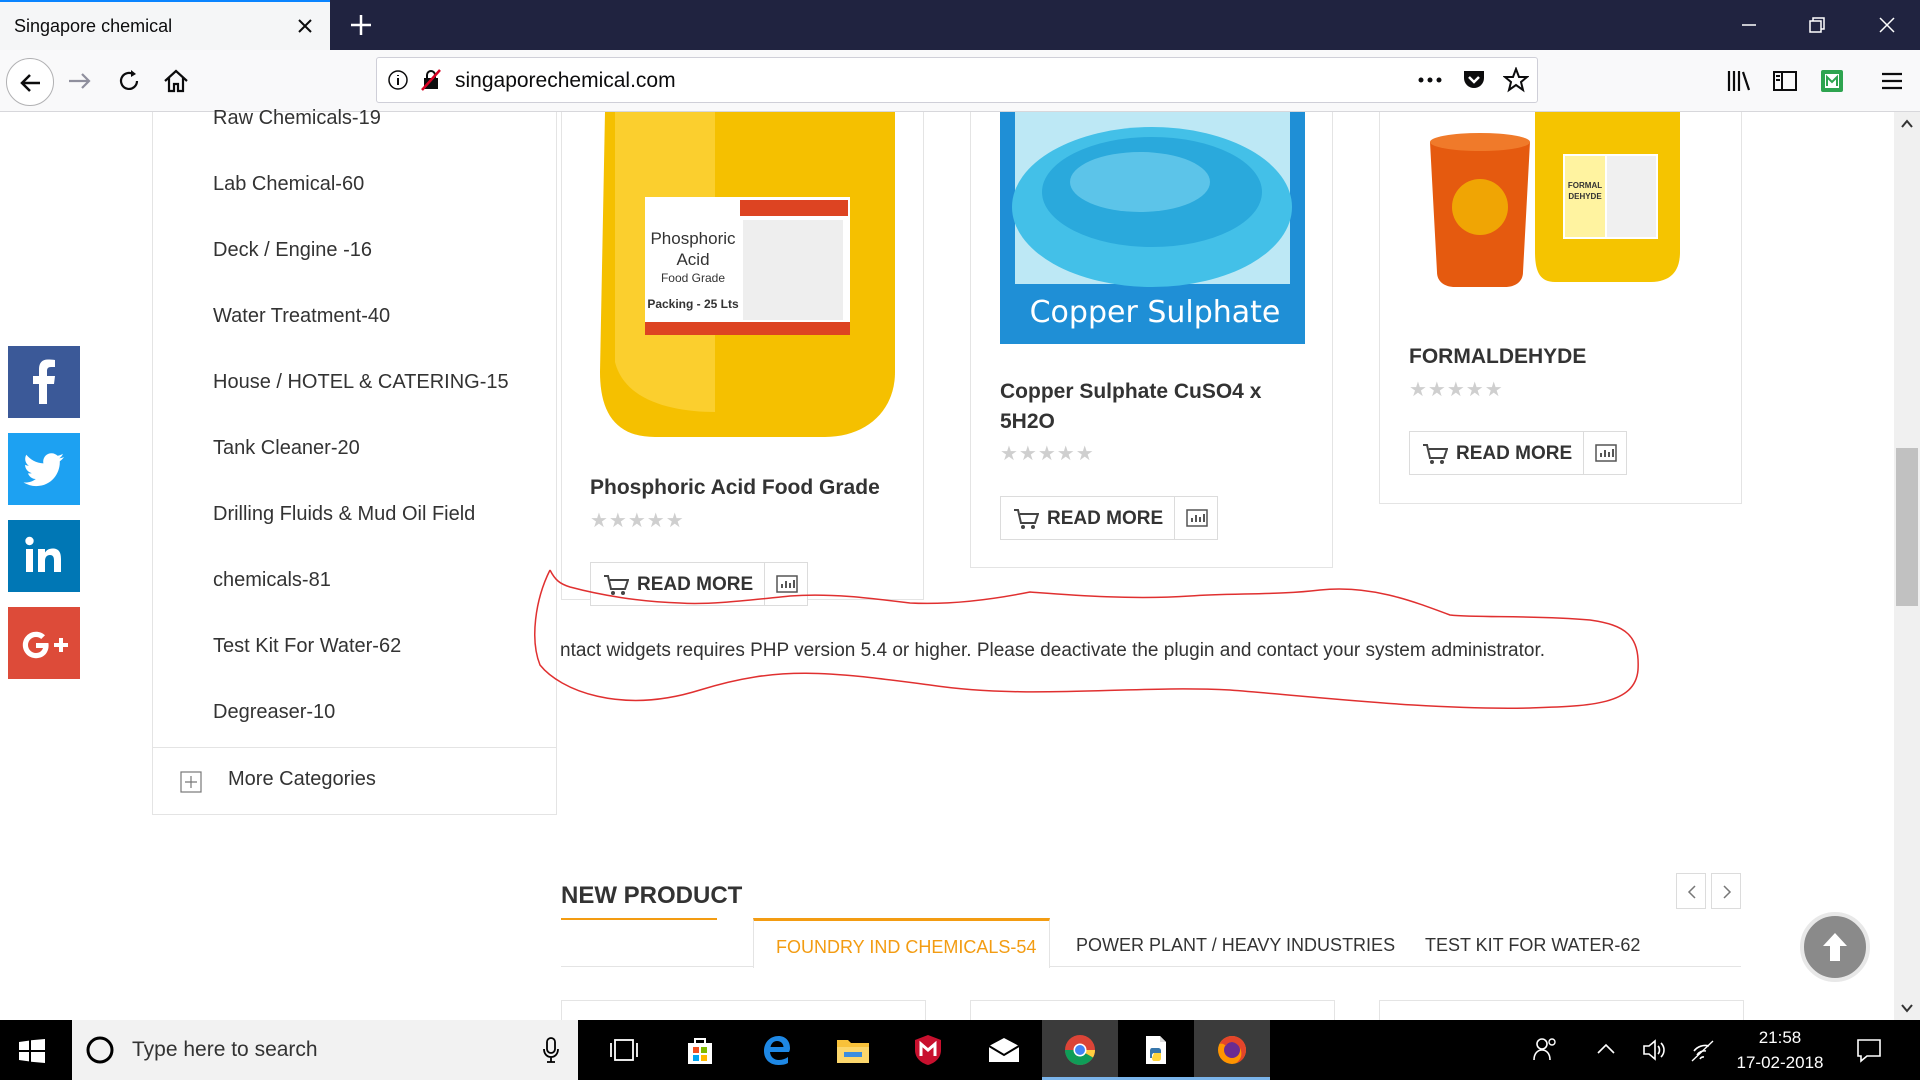 The width and height of the screenshot is (1920, 1080). I want to click on bookmark-star-icon, so click(1516, 80).